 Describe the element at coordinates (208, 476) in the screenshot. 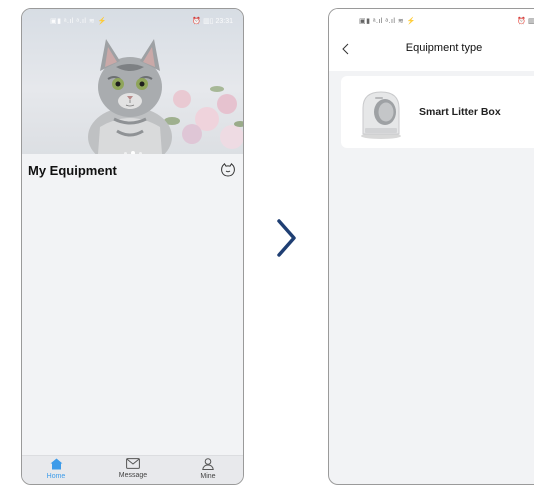

I see `tab-mine-label: Mine` at that location.